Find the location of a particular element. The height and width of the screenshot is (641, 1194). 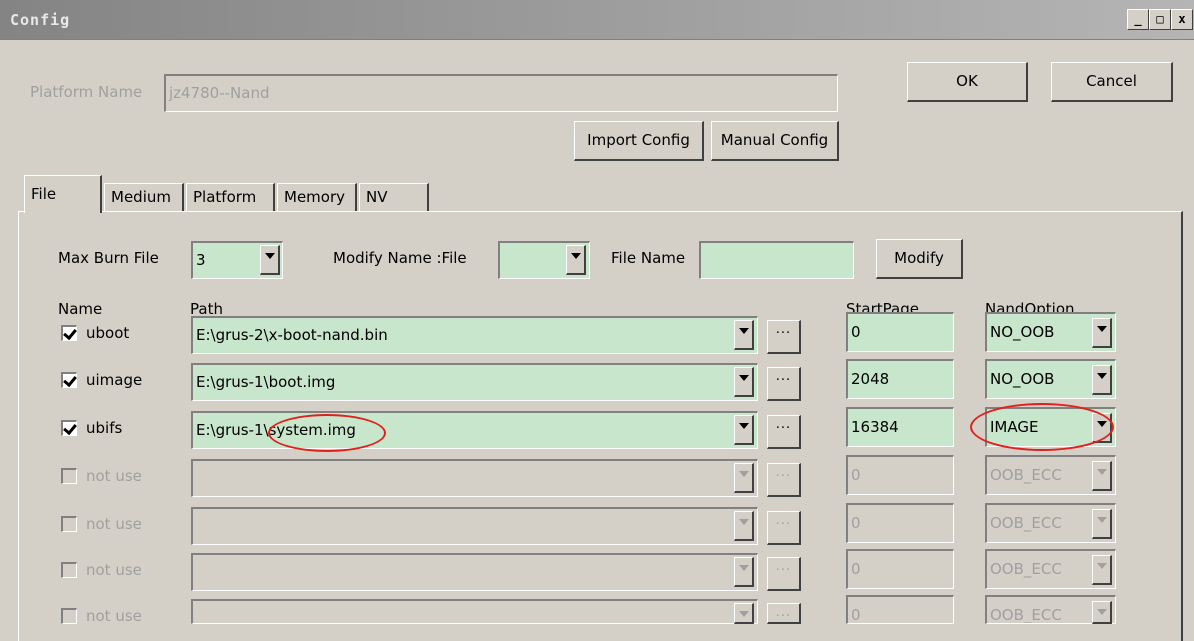

max-burn-file-dropdown-icon is located at coordinates (270, 260).